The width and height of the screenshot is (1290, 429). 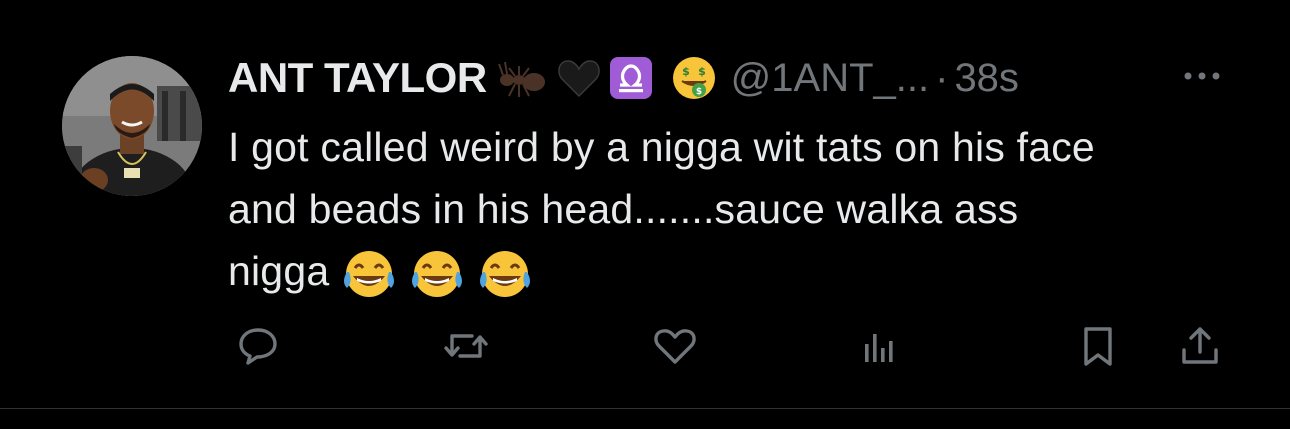 I want to click on laughing-emoji-row, so click(x=437, y=274).